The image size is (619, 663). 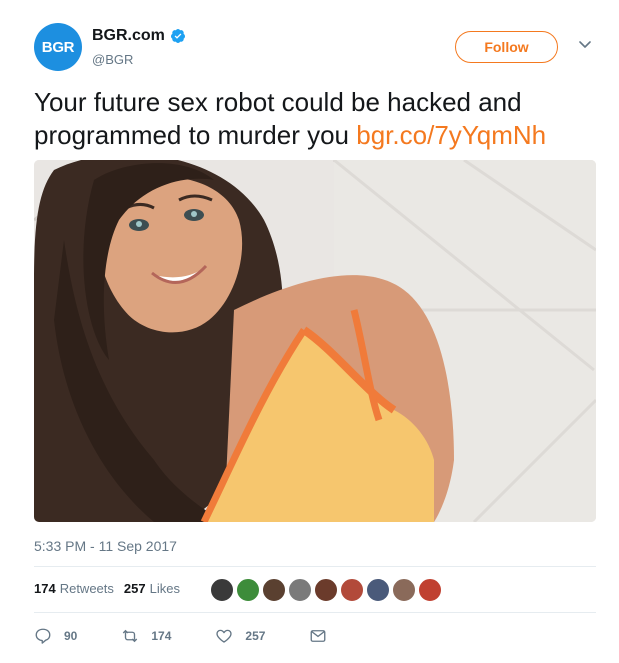 What do you see at coordinates (202, 636) in the screenshot?
I see `tweet-actions: 90 174 257` at bounding box center [202, 636].